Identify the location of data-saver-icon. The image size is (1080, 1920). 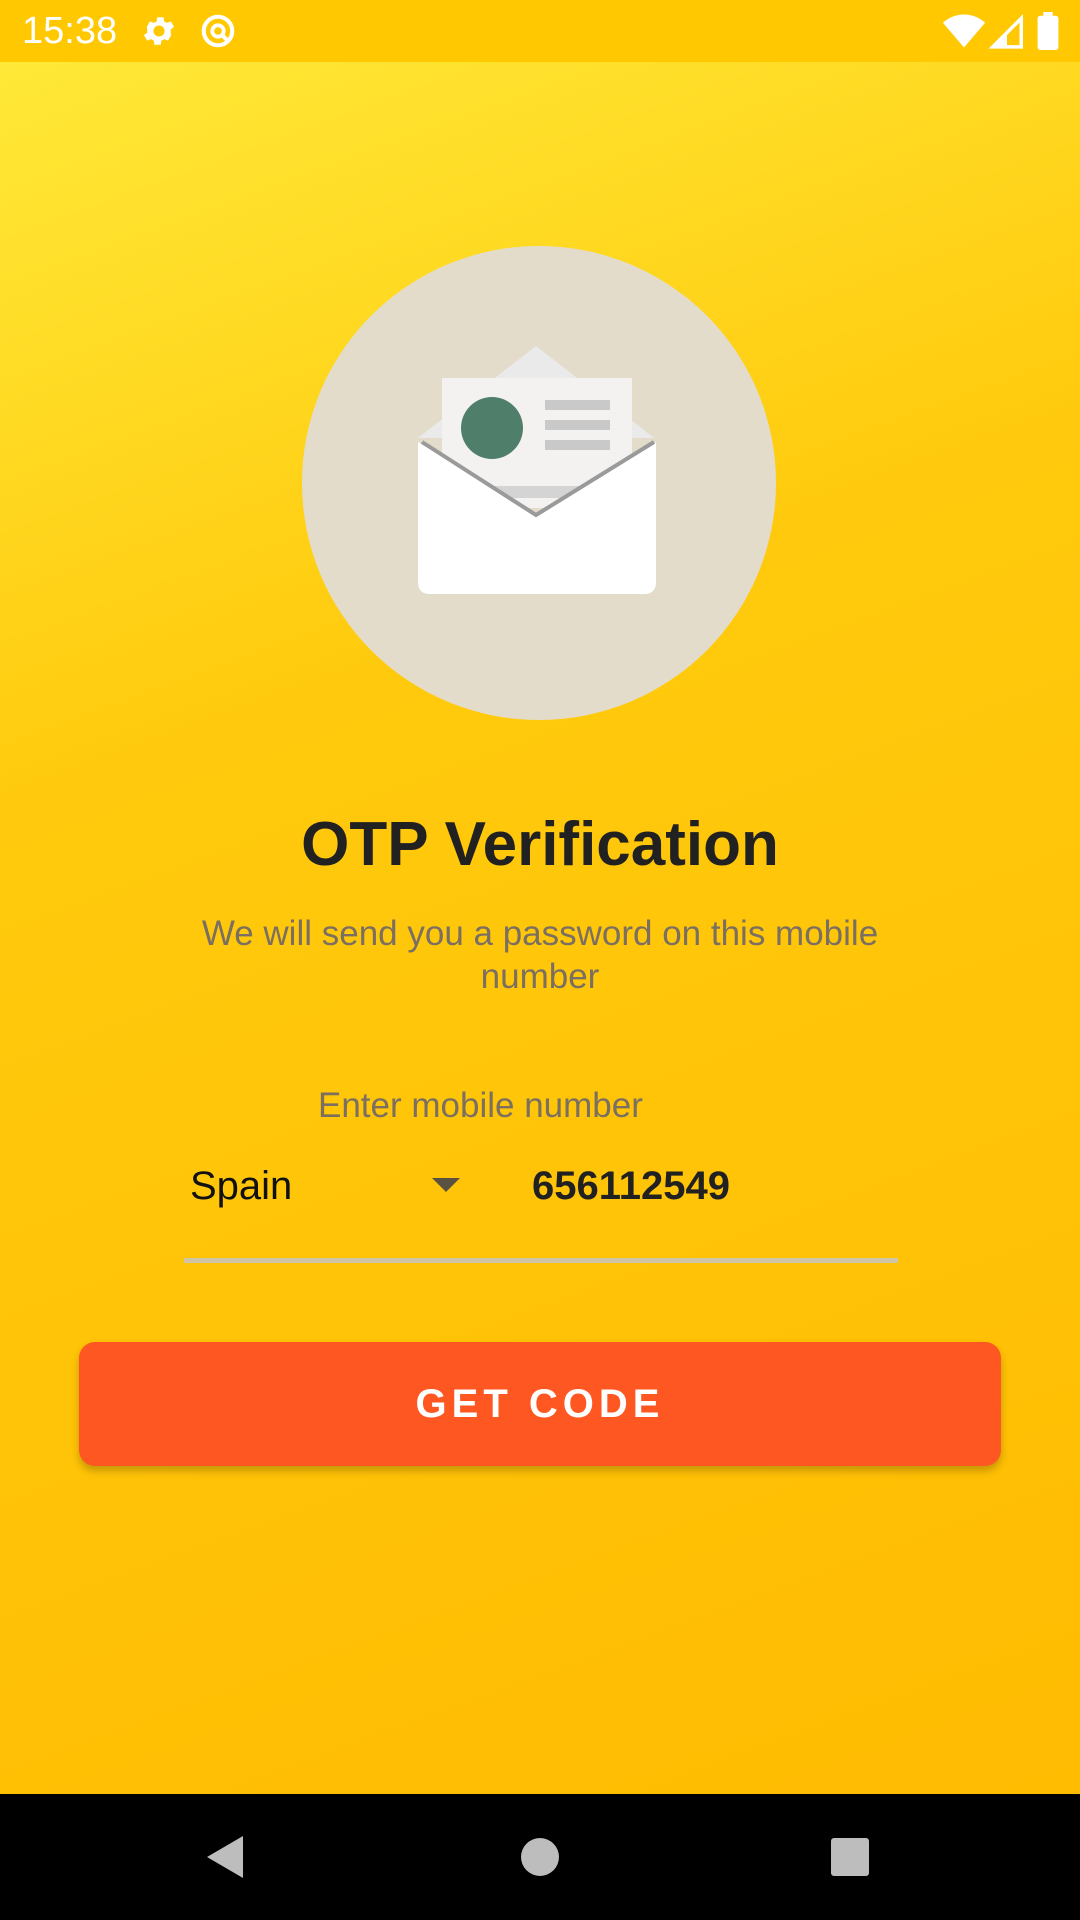
(218, 31).